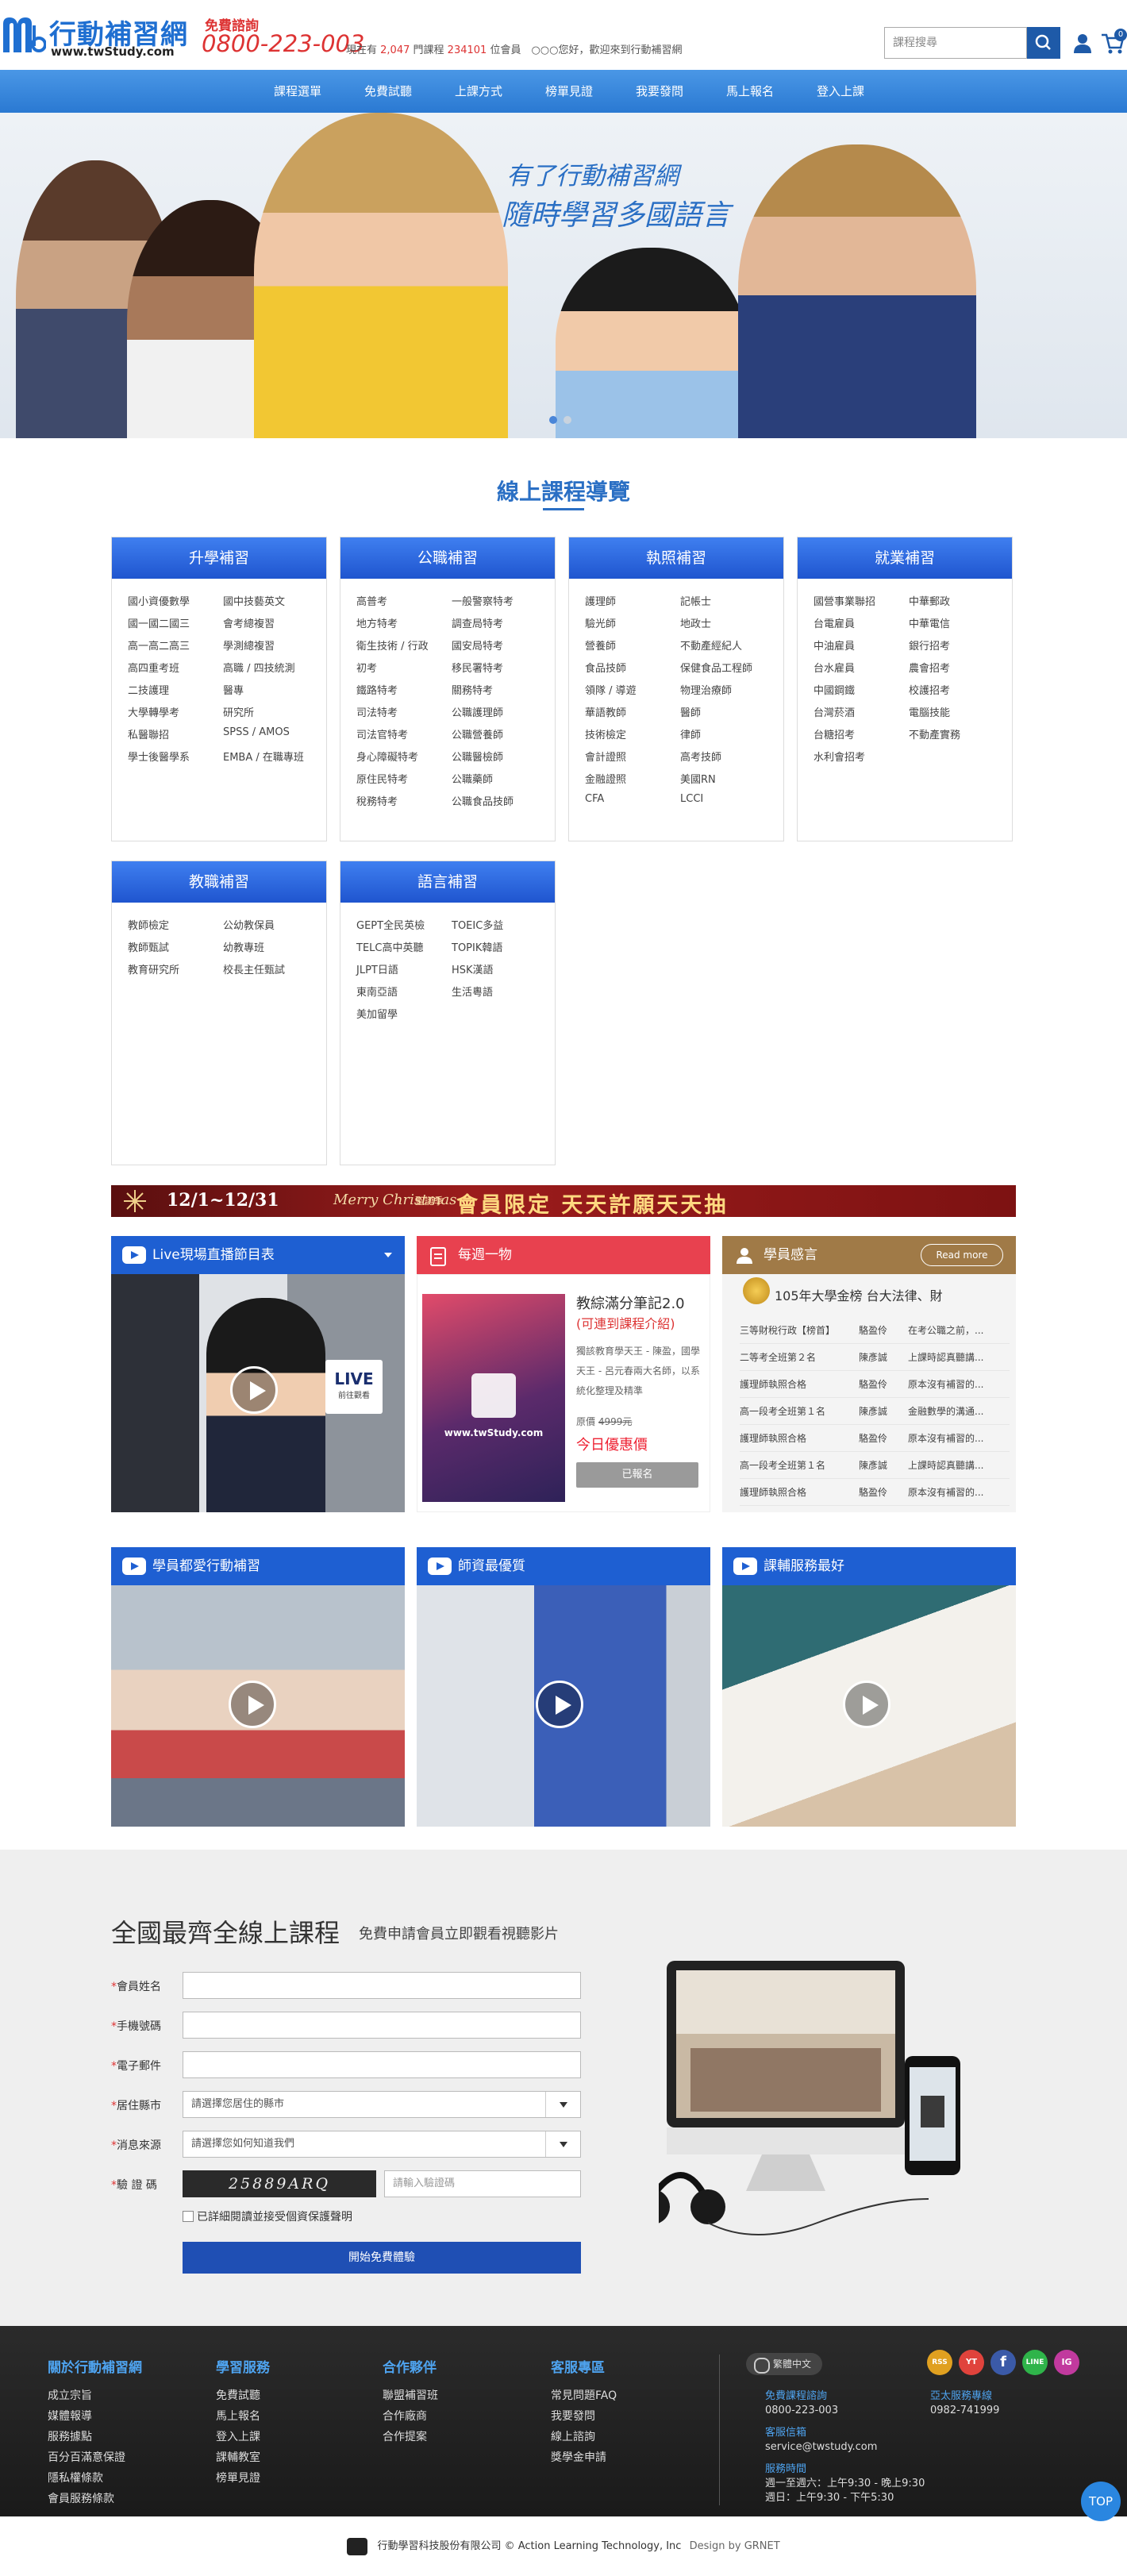  I want to click on search-button, so click(1043, 43).